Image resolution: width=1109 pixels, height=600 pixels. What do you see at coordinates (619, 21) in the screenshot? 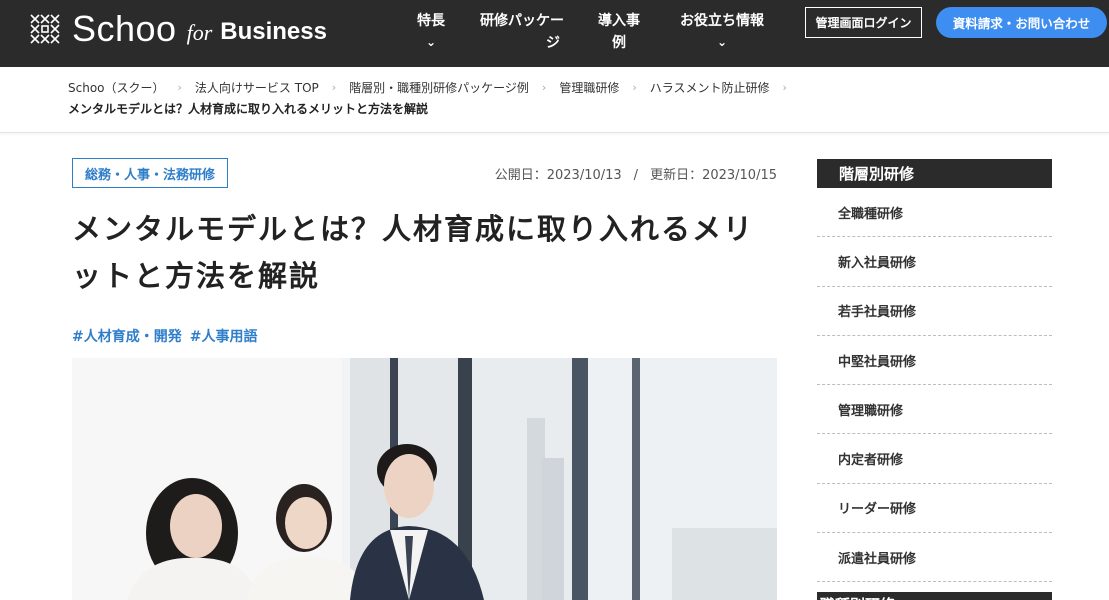
I see `nav-case-studies-label: 導入事` at bounding box center [619, 21].